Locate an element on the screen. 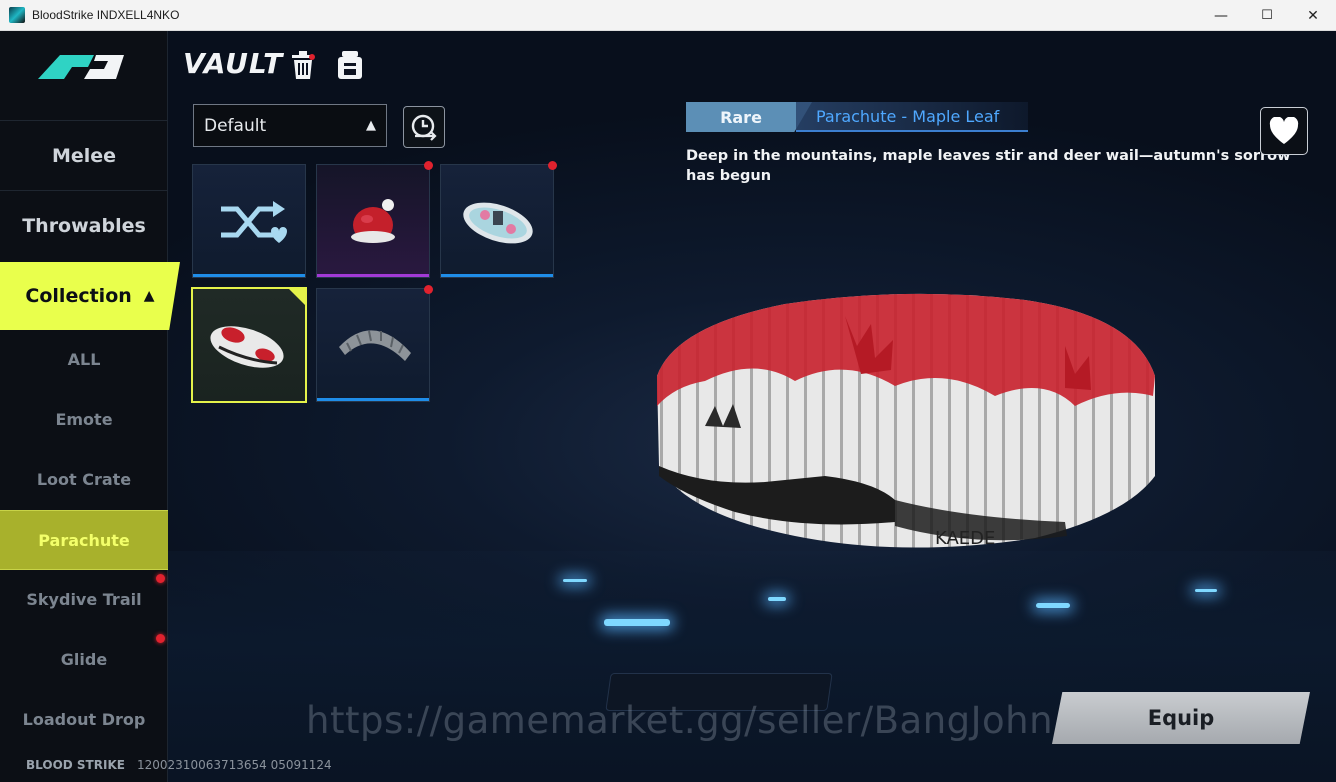  page-title: VAULT is located at coordinates (233, 63).